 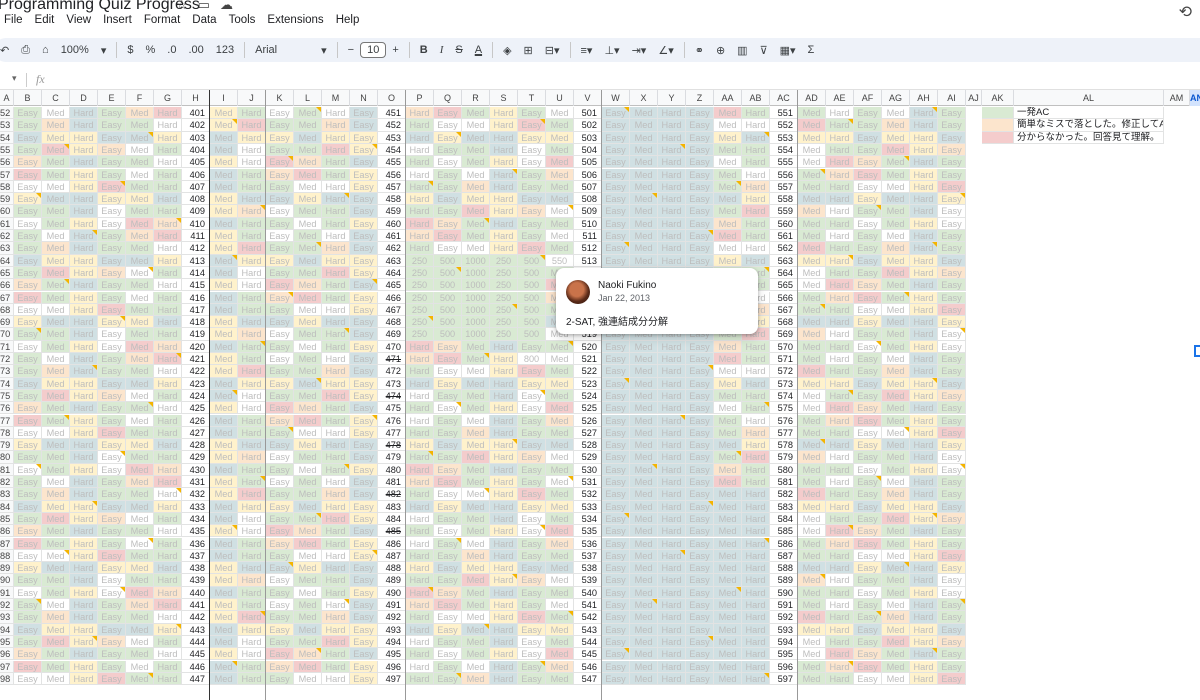 What do you see at coordinates (7, 642) in the screenshot?
I see `row-header: 95` at bounding box center [7, 642].